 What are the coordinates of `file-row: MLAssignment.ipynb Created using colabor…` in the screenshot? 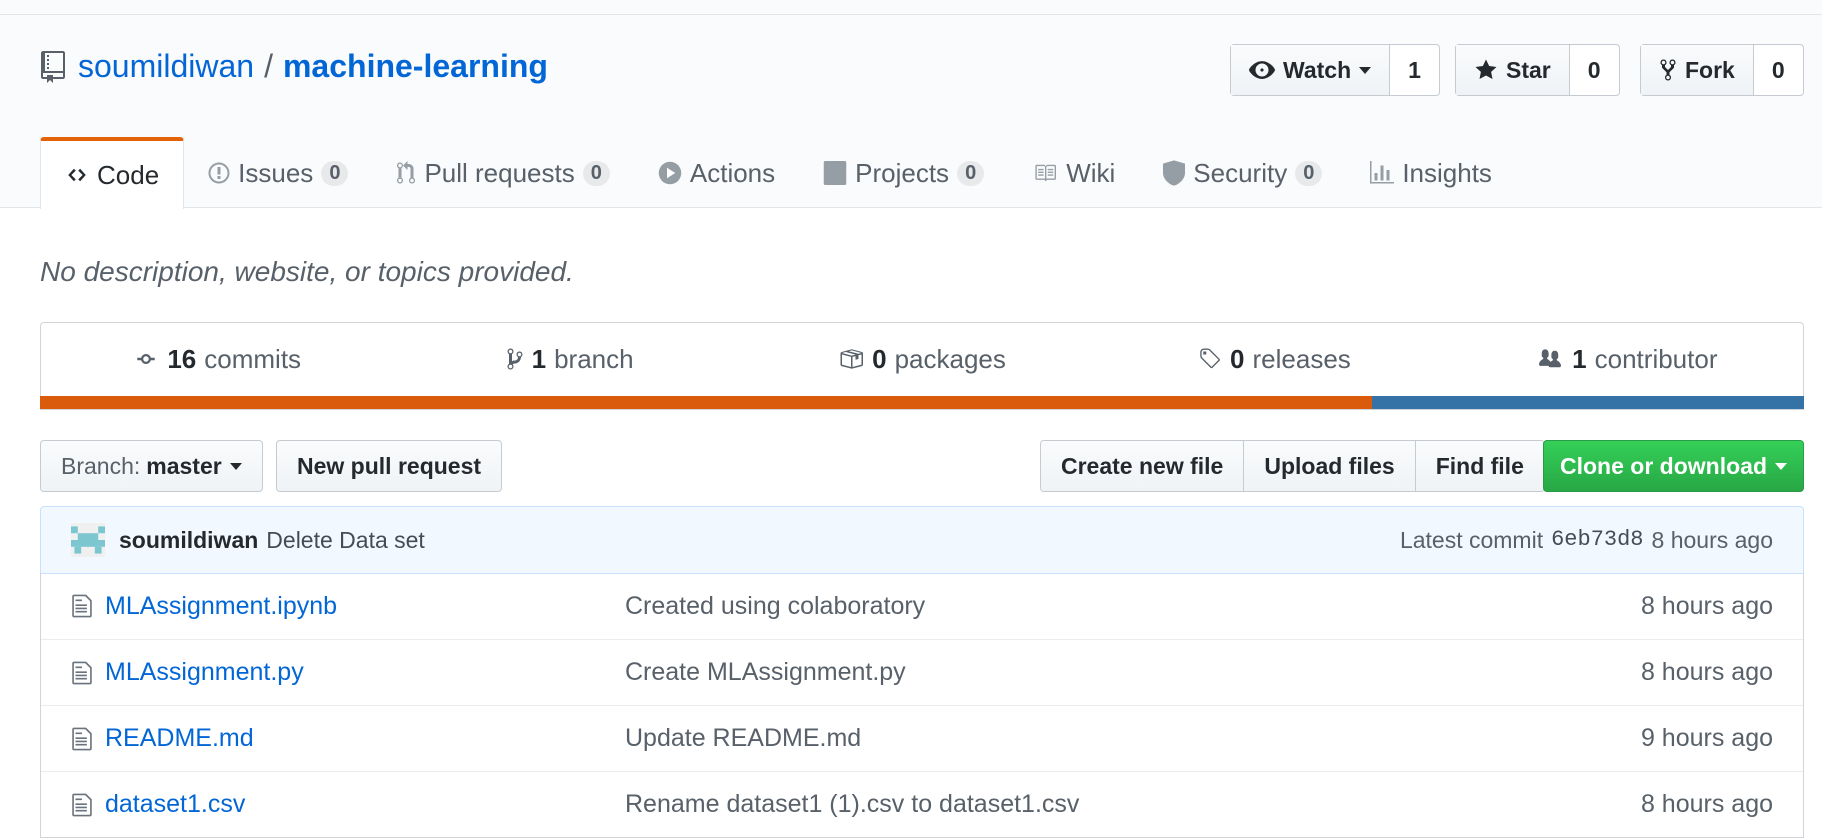 It's located at (922, 606).